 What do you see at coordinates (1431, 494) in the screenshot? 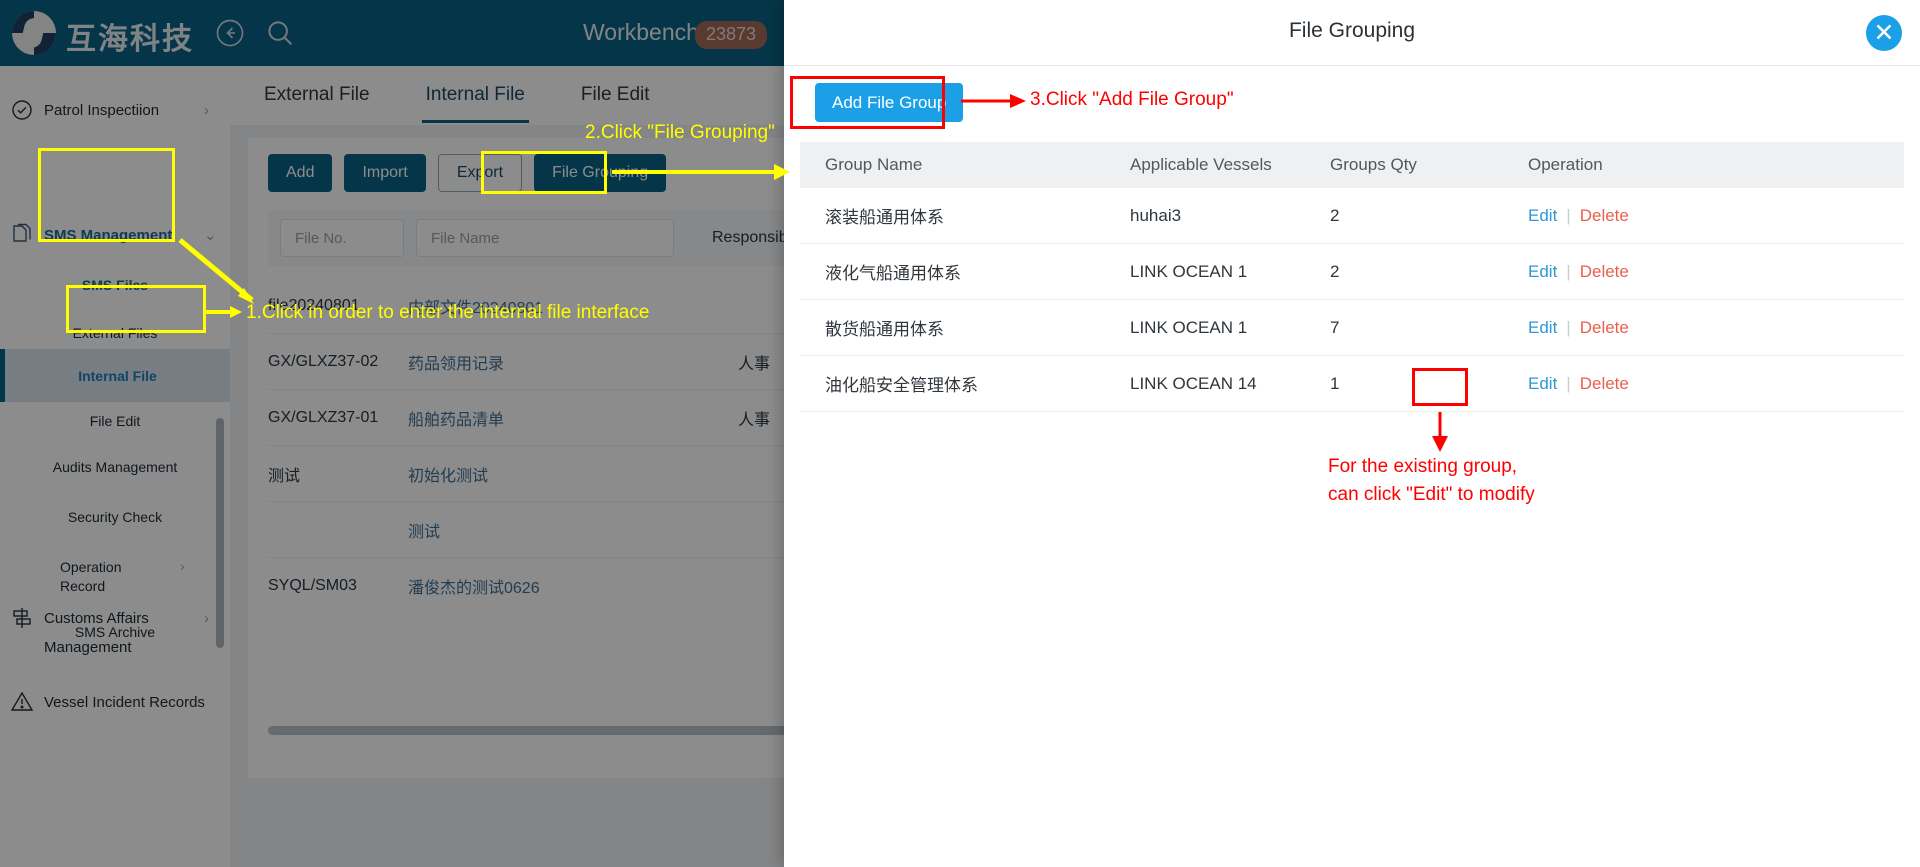
I see `annotation-note-line-2: can click "Edit" to modify` at bounding box center [1431, 494].